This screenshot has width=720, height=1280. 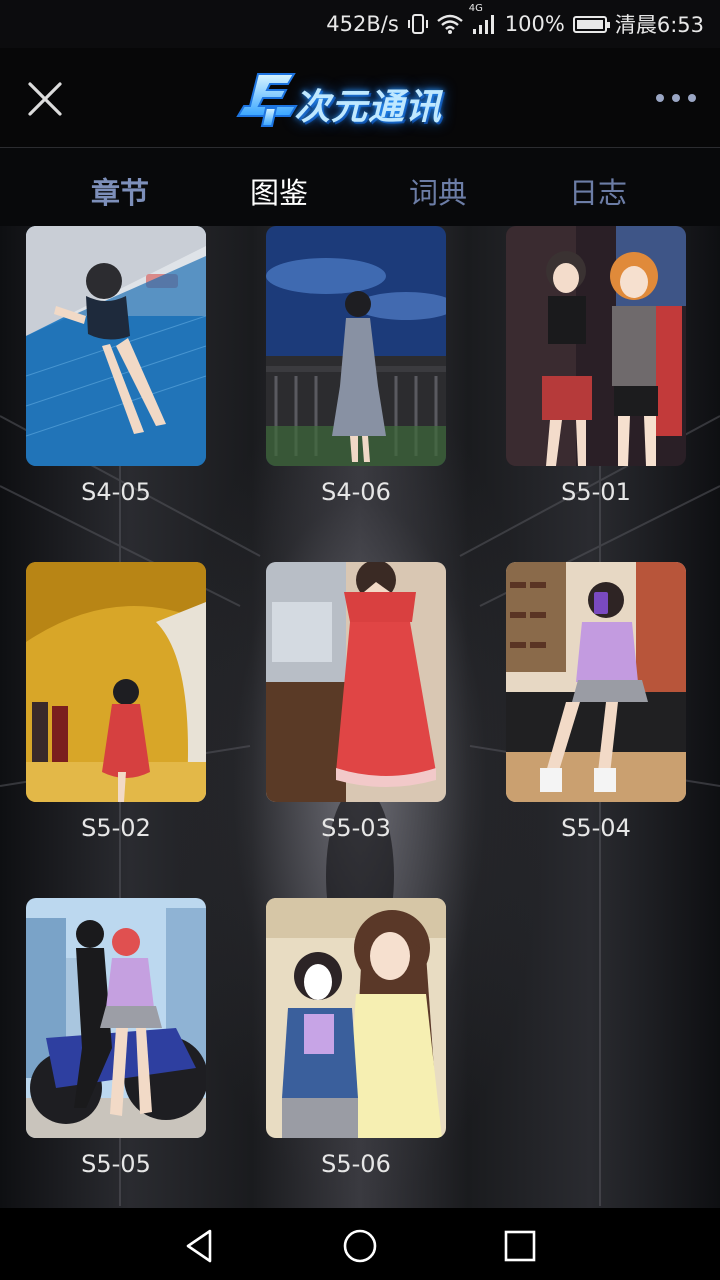 I want to click on battery-percent: 100%, so click(x=534, y=24).